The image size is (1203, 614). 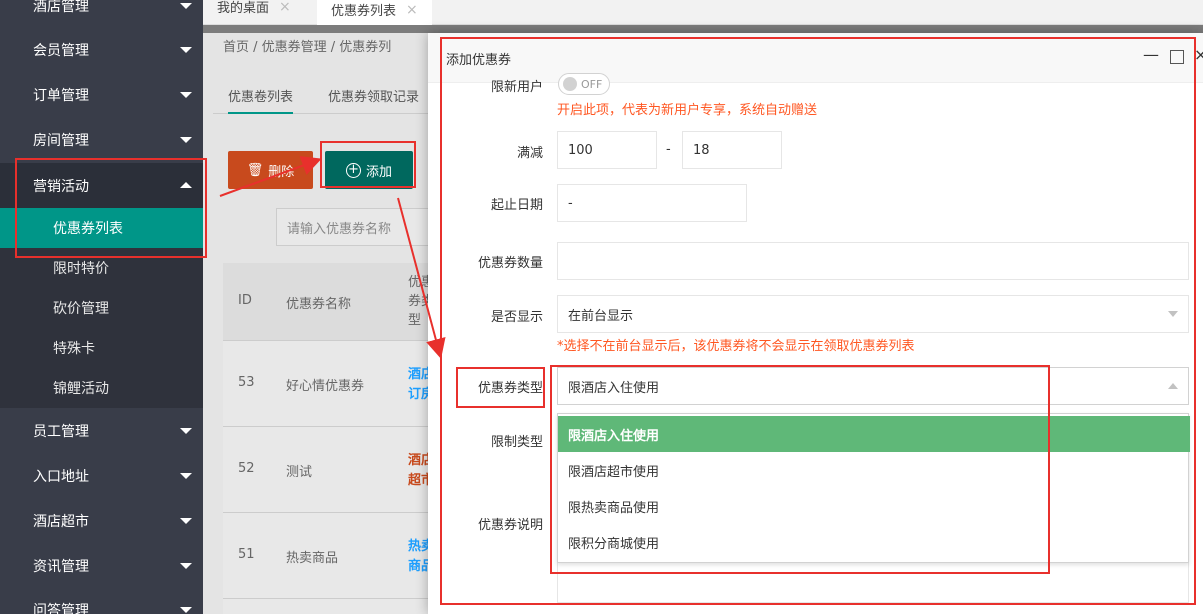 What do you see at coordinates (61, 566) in the screenshot?
I see `sidebar-item-label: 资讯管理` at bounding box center [61, 566].